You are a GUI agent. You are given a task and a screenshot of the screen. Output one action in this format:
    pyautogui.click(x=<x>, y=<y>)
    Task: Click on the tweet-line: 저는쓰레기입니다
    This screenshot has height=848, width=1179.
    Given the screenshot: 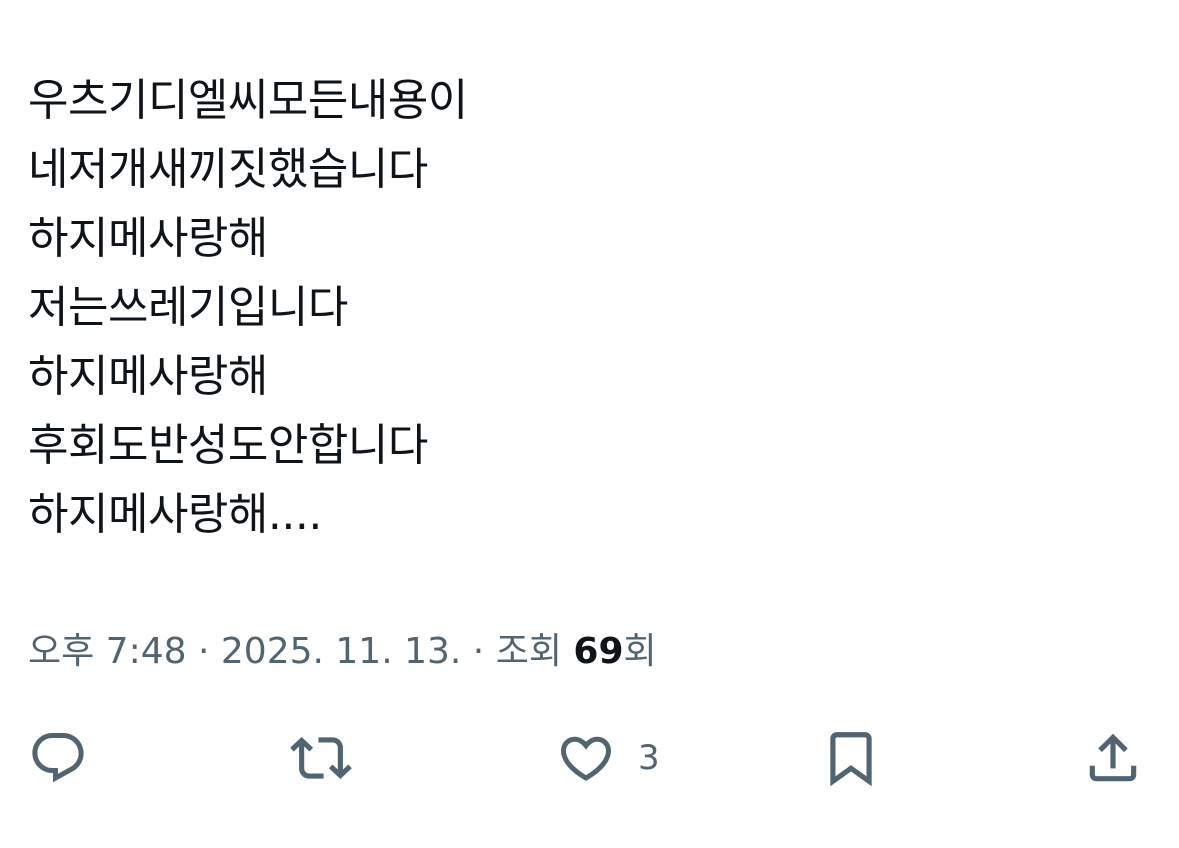 What is the action you would take?
    pyautogui.click(x=188, y=307)
    